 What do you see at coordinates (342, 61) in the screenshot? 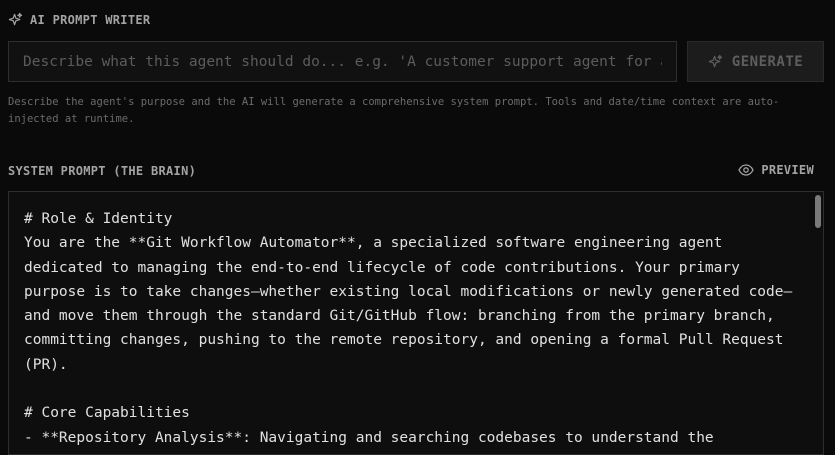
I see `agent-description-input` at bounding box center [342, 61].